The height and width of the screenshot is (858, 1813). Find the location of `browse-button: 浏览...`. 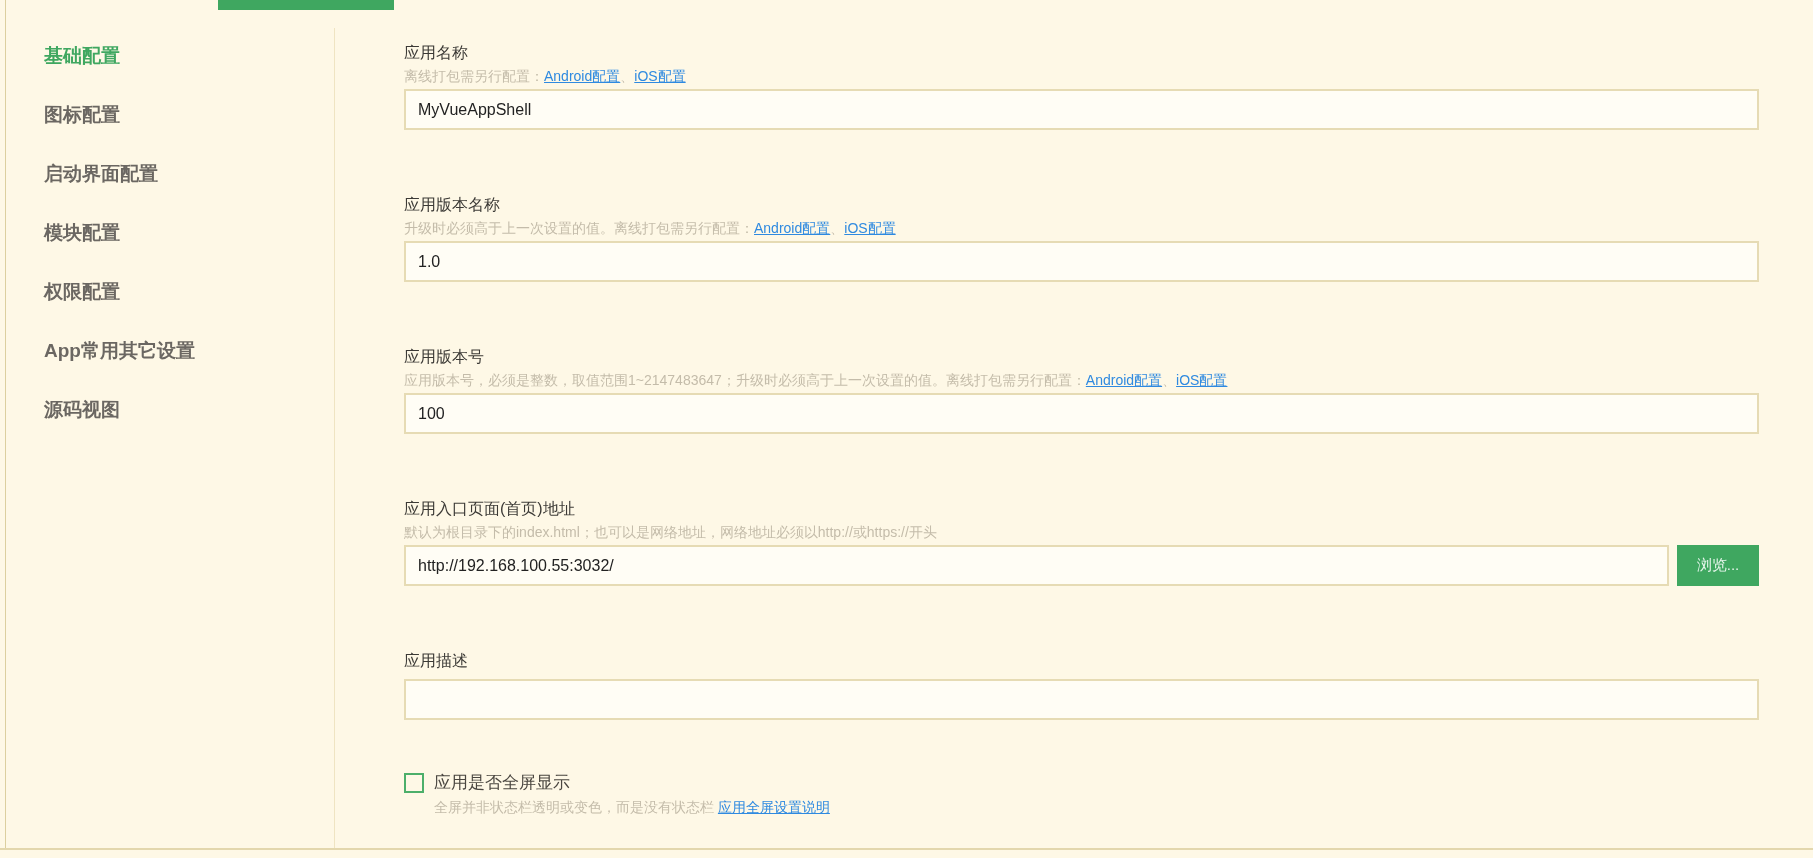

browse-button: 浏览... is located at coordinates (1718, 565).